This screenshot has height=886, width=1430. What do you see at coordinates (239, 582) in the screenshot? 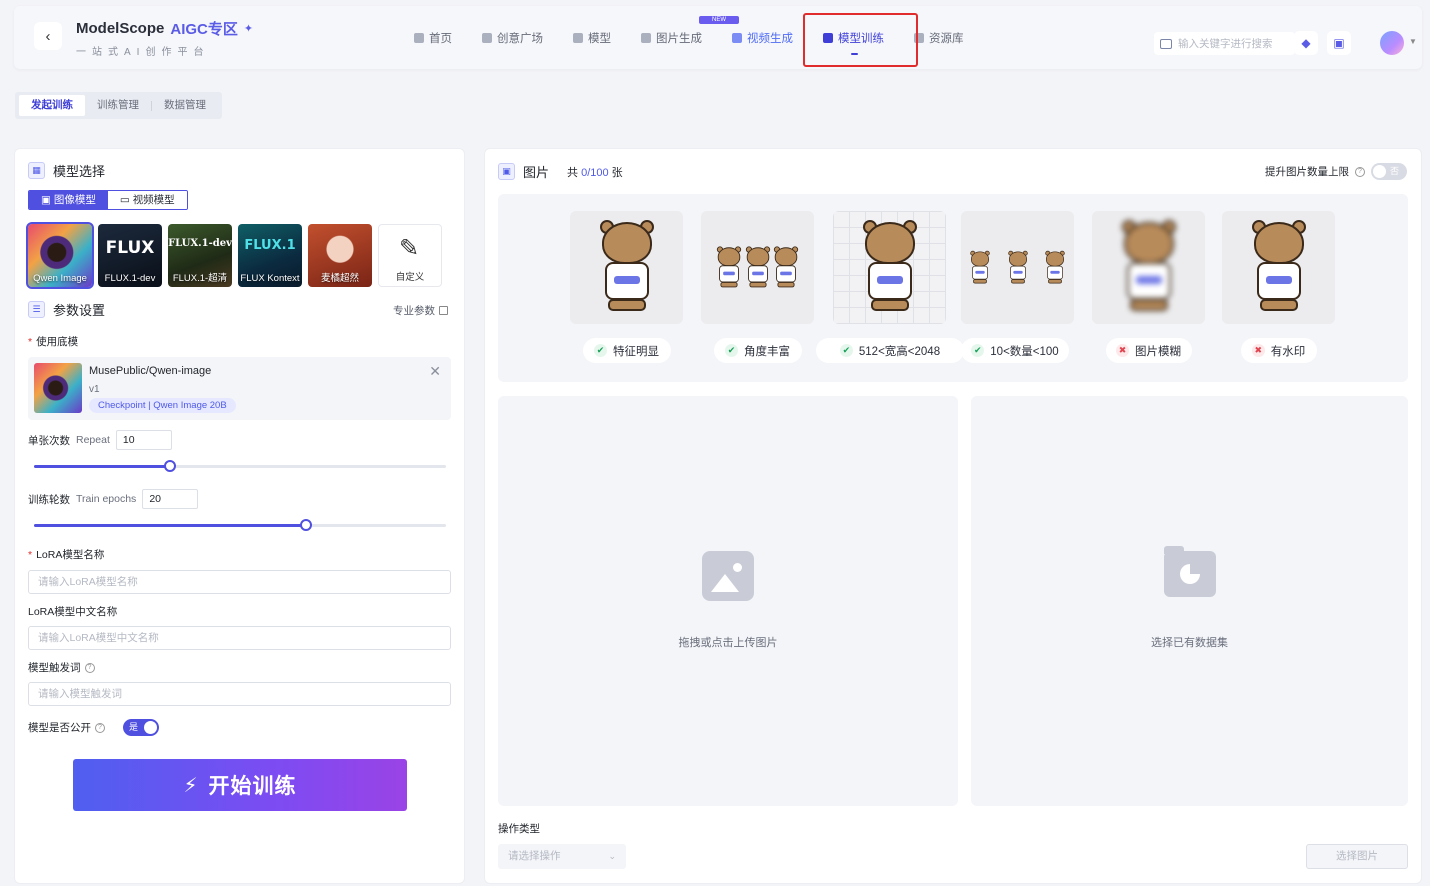
I see `lora-name-input: 请输入LoRA模型名称` at bounding box center [239, 582].